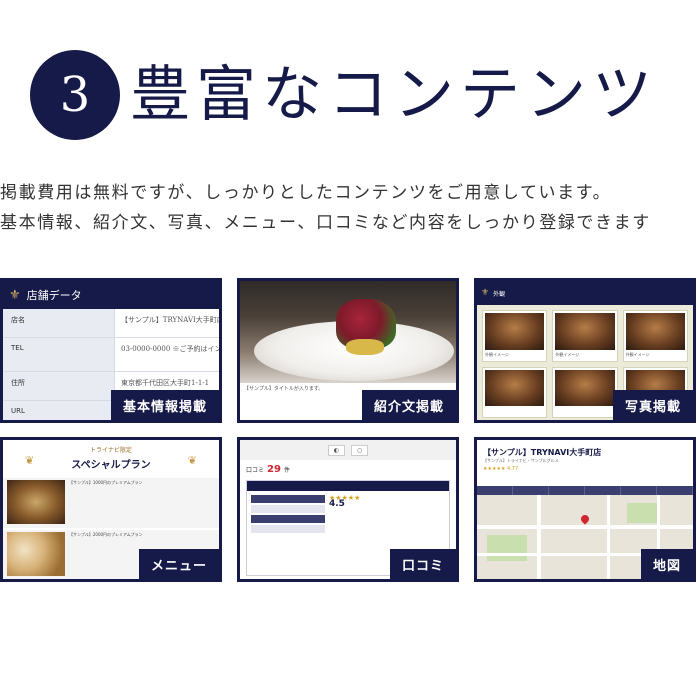 The height and width of the screenshot is (676, 697). I want to click on tile-label: 写真掲載, so click(652, 405).